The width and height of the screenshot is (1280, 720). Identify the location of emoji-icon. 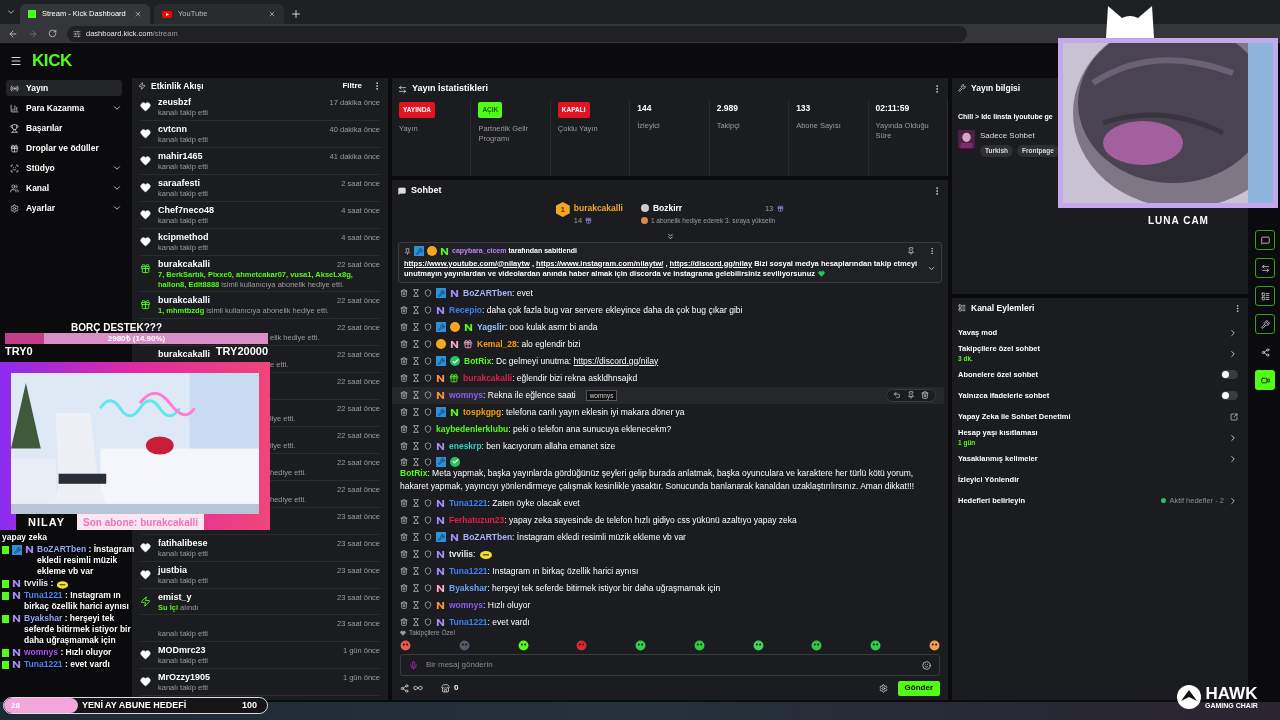
(926, 665).